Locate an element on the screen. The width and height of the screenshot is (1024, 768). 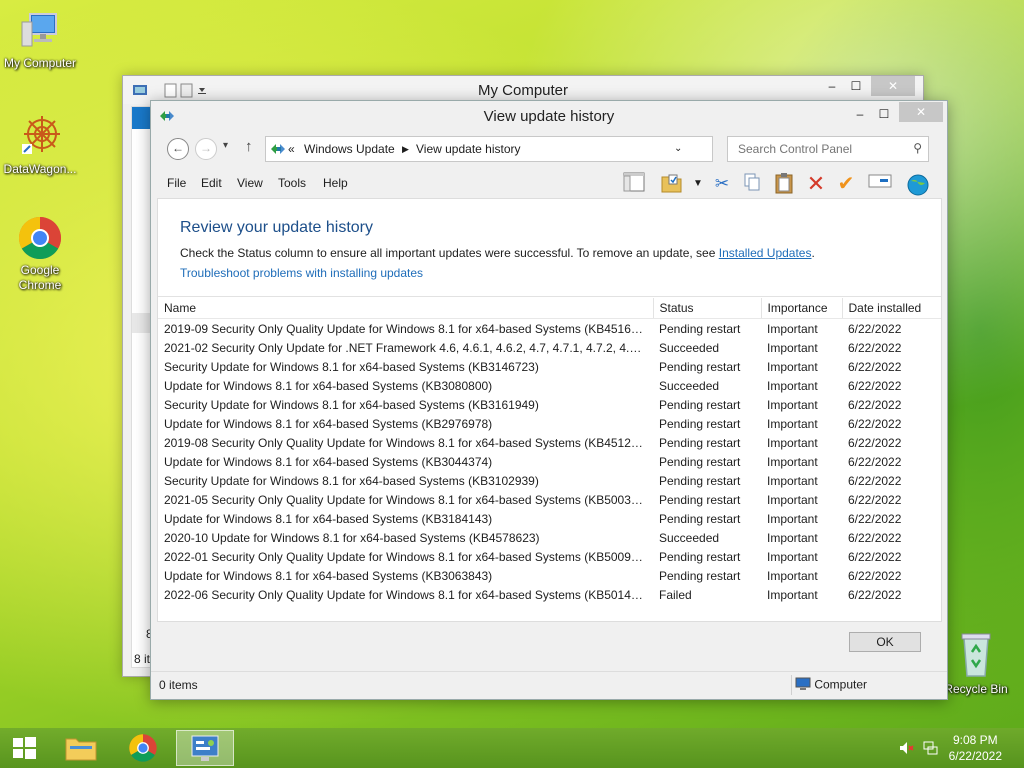
folder-options-icon is located at coordinates (672, 184).